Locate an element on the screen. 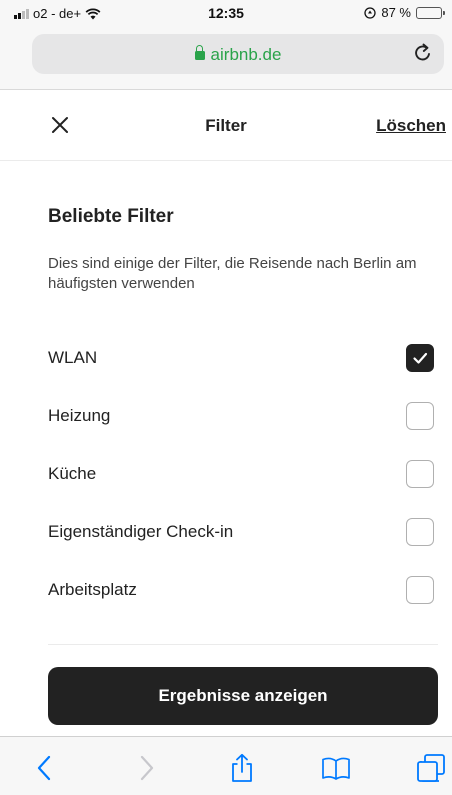 Image resolution: width=452 pixels, height=795 pixels. filter-row-kueche: Küche is located at coordinates (241, 474).